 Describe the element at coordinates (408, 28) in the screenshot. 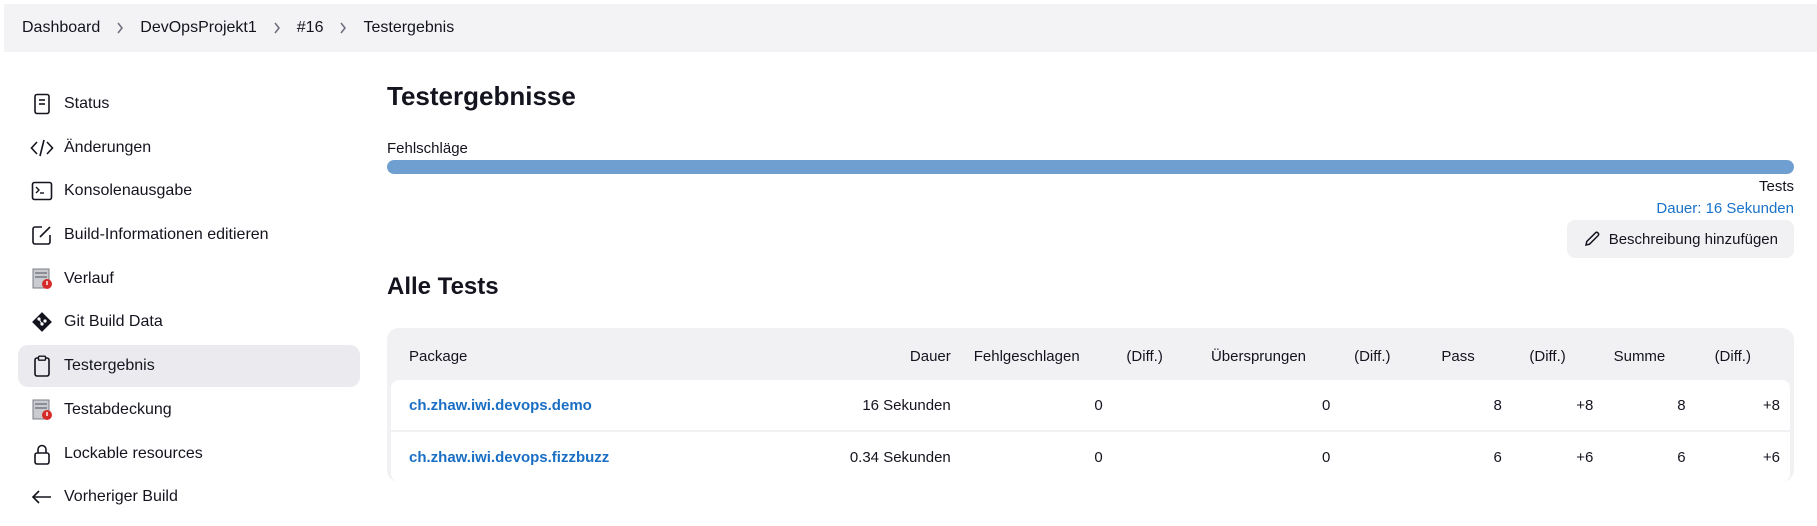

I see `breadcrumb-testergebnis: Testergebnis` at that location.